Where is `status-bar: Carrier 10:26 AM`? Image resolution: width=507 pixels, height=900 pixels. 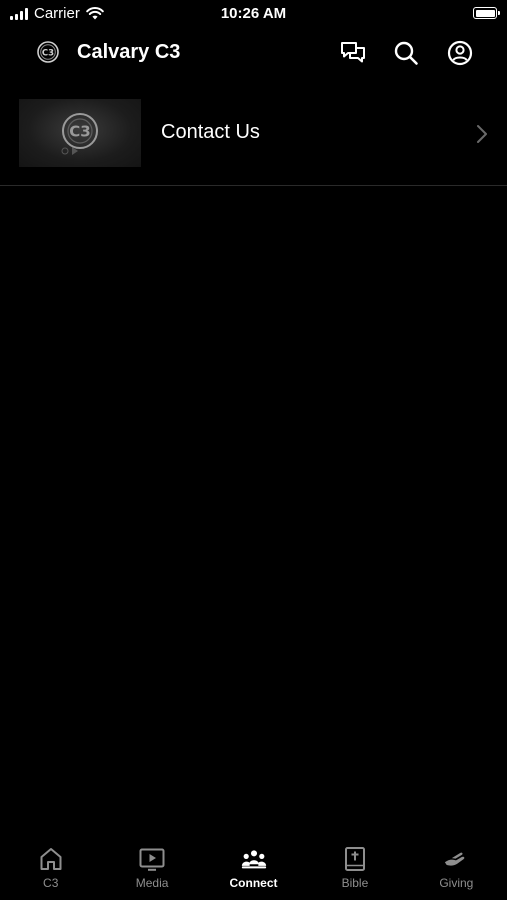
status-bar: Carrier 10:26 AM is located at coordinates (253, 14).